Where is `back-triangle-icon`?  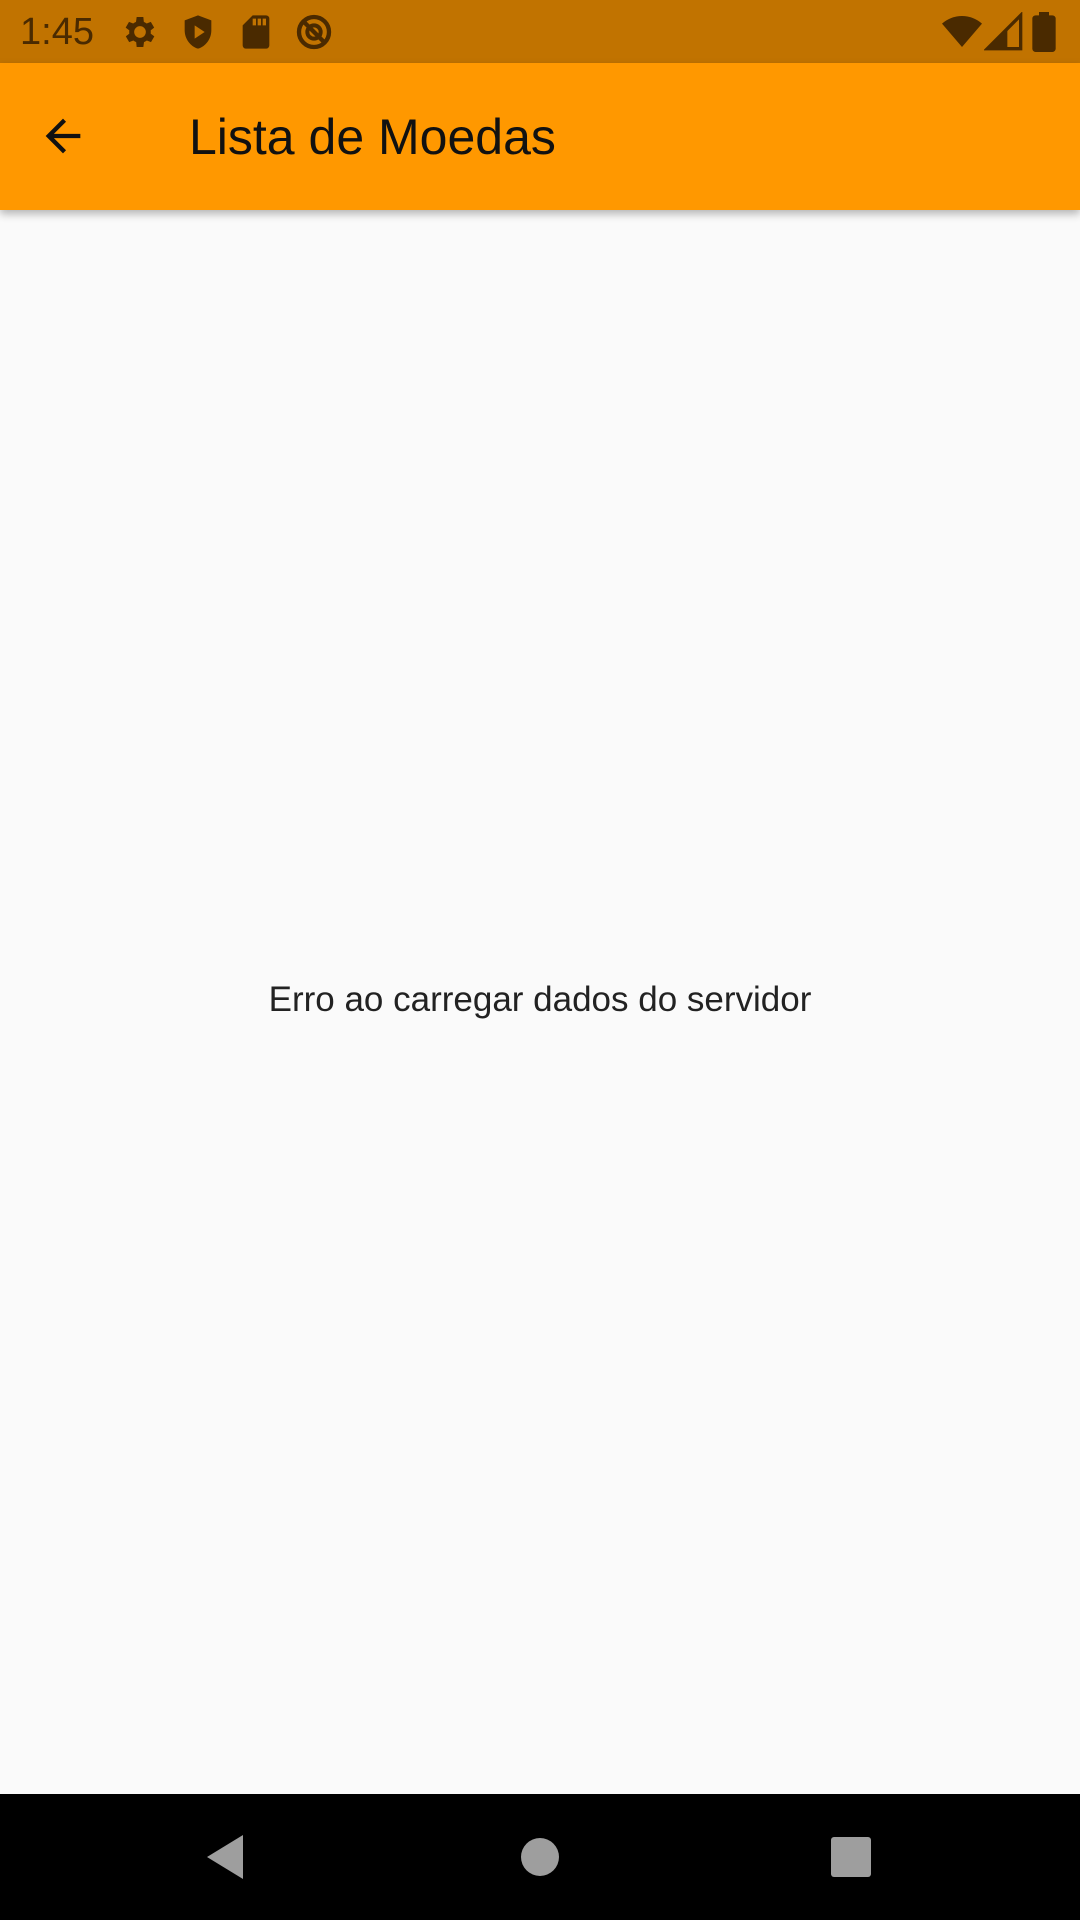
back-triangle-icon is located at coordinates (225, 1857).